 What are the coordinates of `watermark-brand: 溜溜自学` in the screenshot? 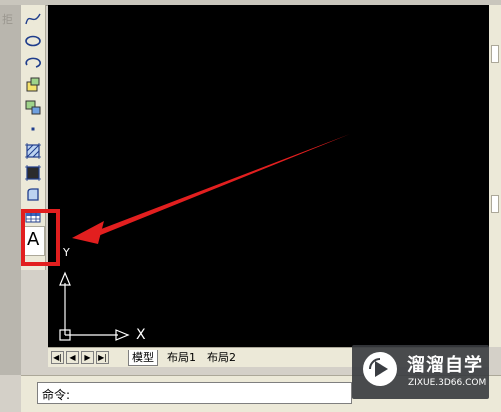 It's located at (445, 365).